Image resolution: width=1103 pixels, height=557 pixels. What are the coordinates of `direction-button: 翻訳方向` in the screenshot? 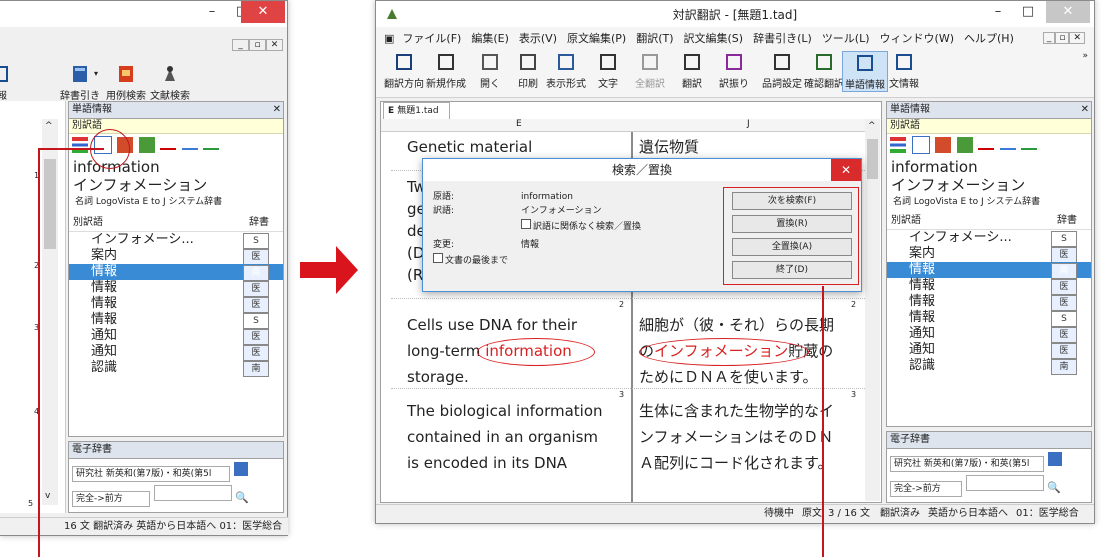 It's located at (404, 70).